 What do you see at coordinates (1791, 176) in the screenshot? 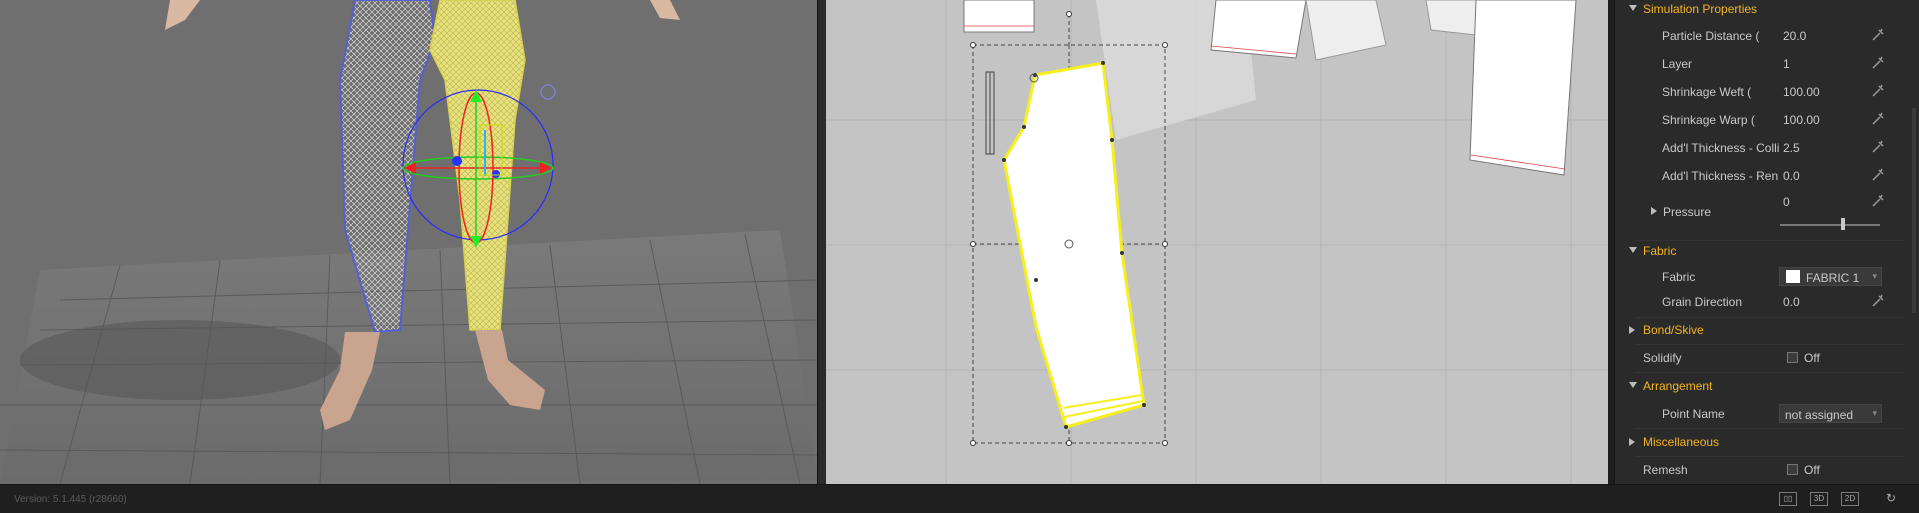
I see `addl-thickness-rendering-input: 0.0` at bounding box center [1791, 176].